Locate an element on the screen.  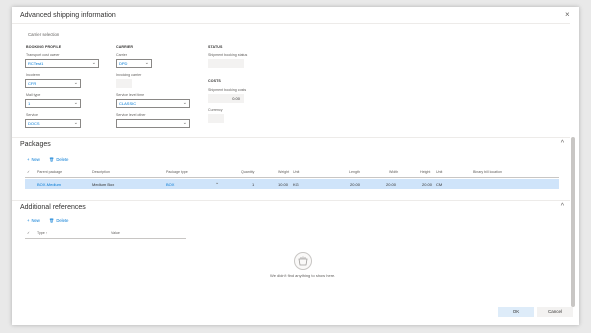
transport-cost-owner-value: RCTest1 is located at coordinates (36, 63).